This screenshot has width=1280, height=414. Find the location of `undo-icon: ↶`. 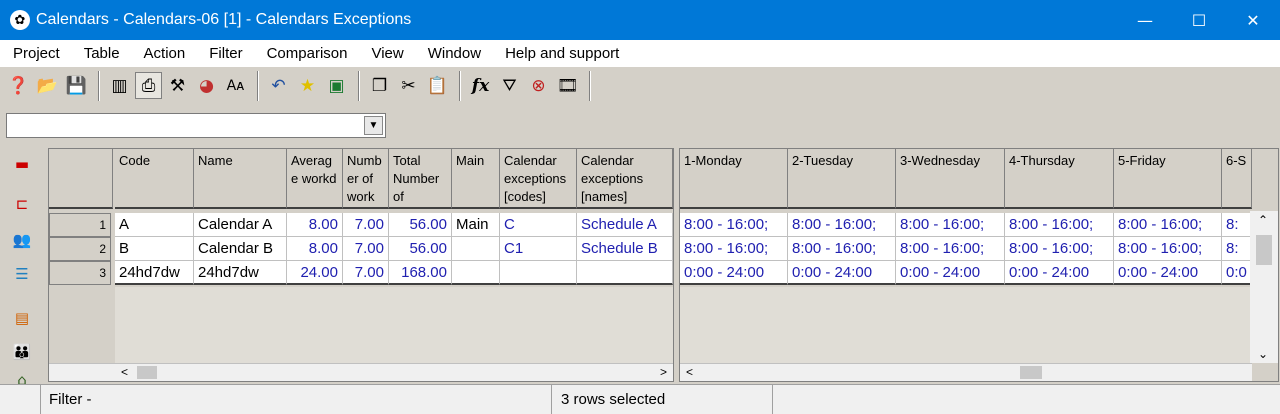

undo-icon: ↶ is located at coordinates (278, 85).